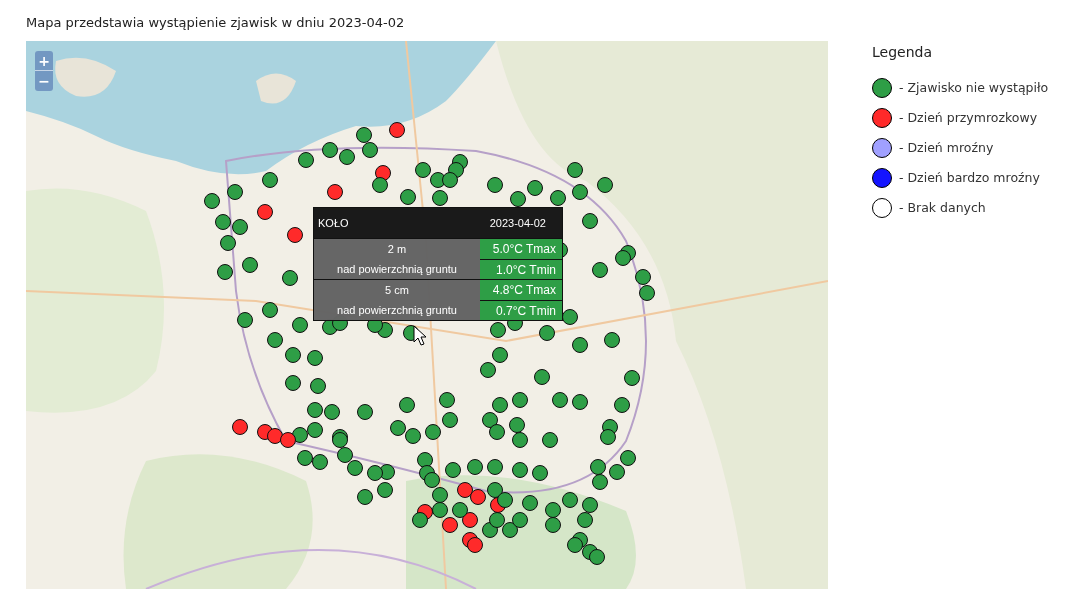 The height and width of the screenshot is (589, 1072). Describe the element at coordinates (521, 310) in the screenshot. I see `temperature-value: 0.7°C Tmin` at that location.